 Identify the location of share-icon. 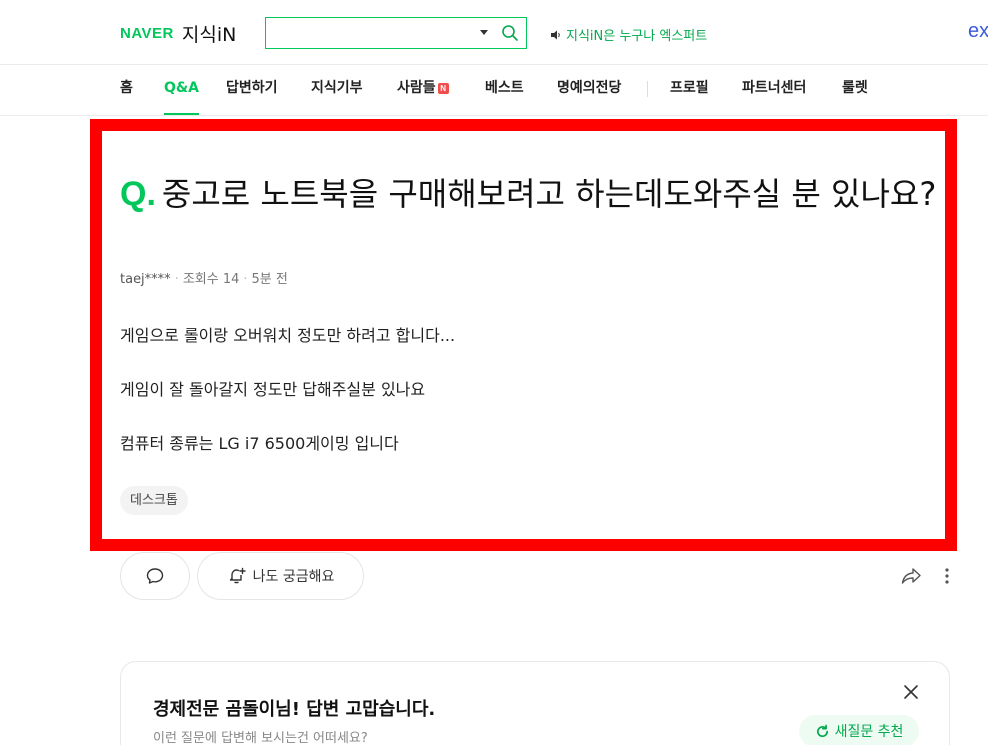
(911, 576).